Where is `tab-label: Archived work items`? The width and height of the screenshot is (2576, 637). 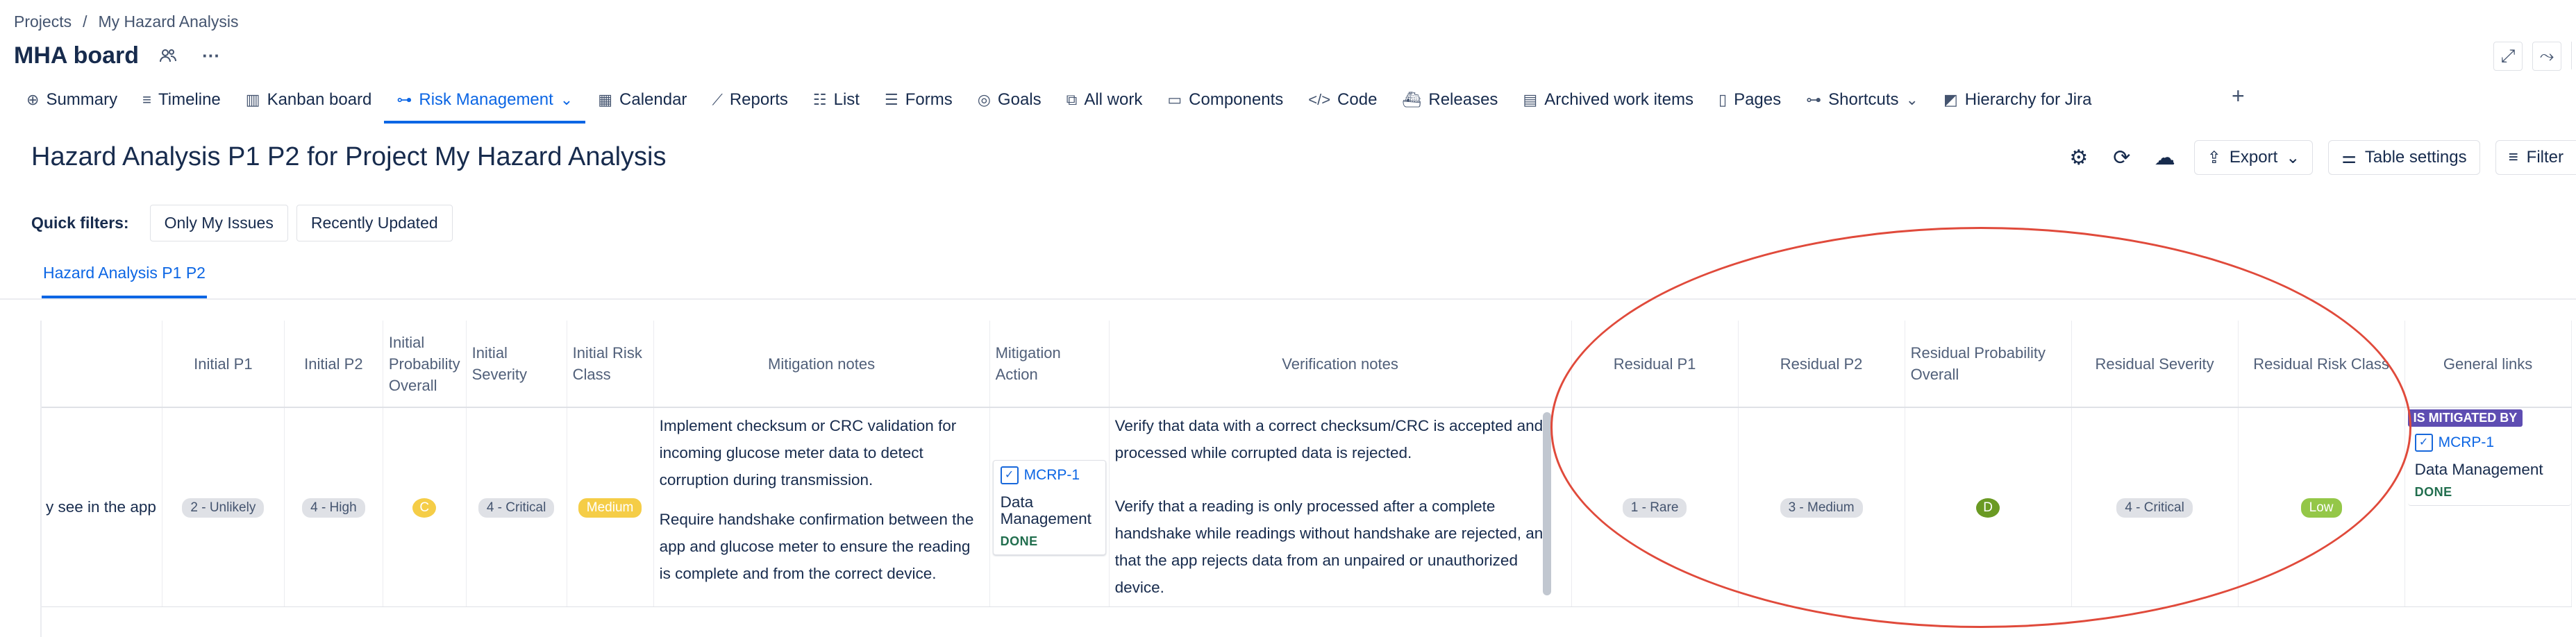
tab-label: Archived work items is located at coordinates (1618, 99).